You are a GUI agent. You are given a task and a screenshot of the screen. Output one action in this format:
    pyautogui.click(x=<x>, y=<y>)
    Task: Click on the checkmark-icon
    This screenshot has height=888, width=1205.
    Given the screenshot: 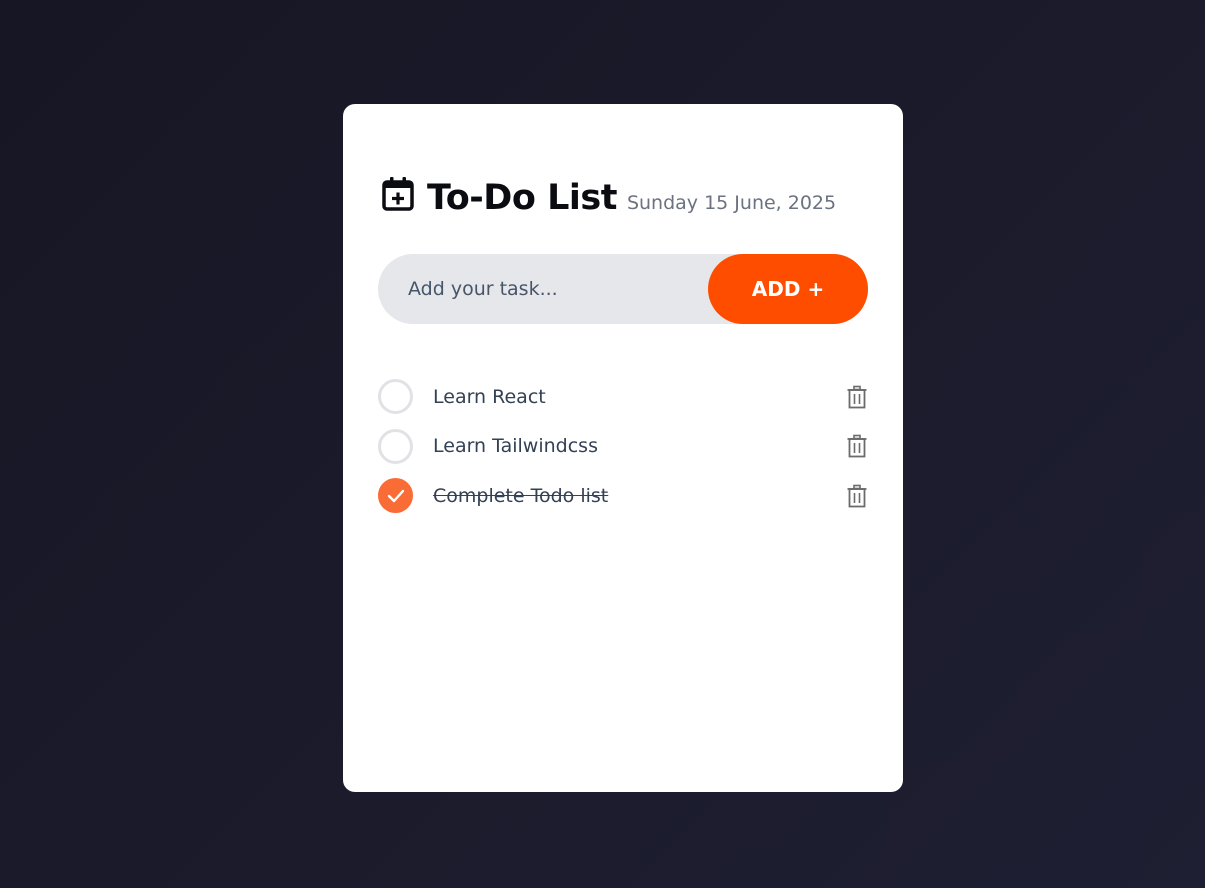 What is the action you would take?
    pyautogui.click(x=395, y=495)
    